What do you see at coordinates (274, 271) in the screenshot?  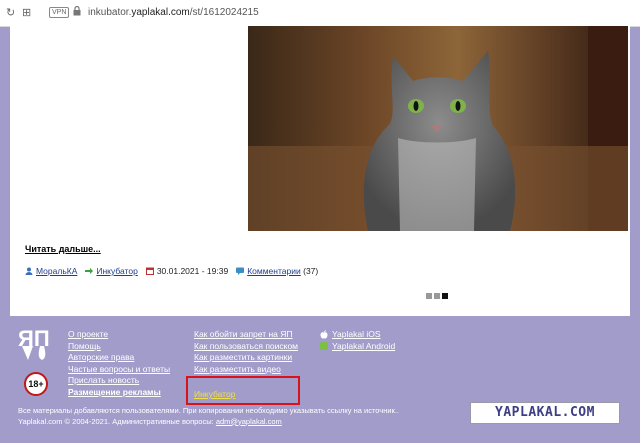 I see `comments-link: Комментарии` at bounding box center [274, 271].